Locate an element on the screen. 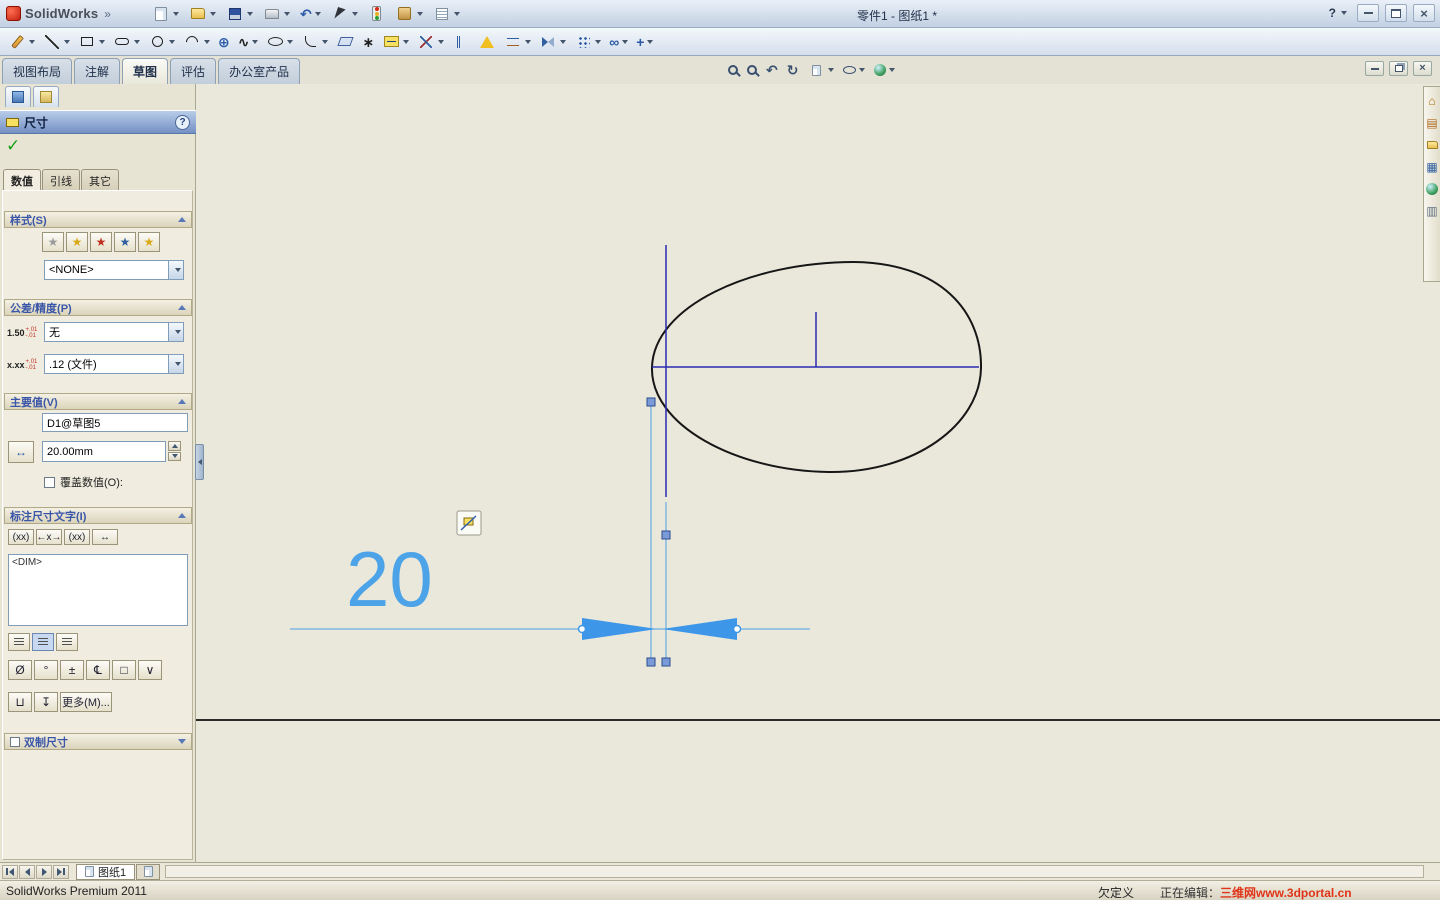  circle-button is located at coordinates (161, 42).